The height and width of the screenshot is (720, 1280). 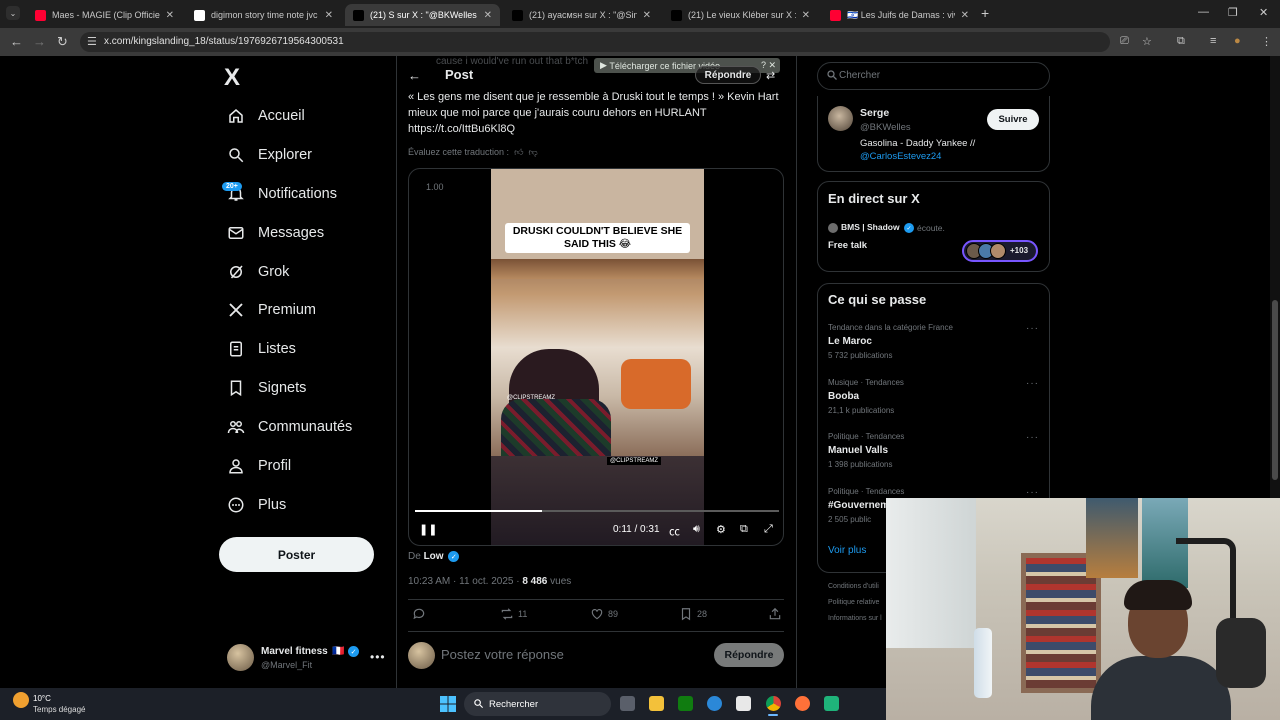 I want to click on nav-item-profile: Profil, so click(x=258, y=466).